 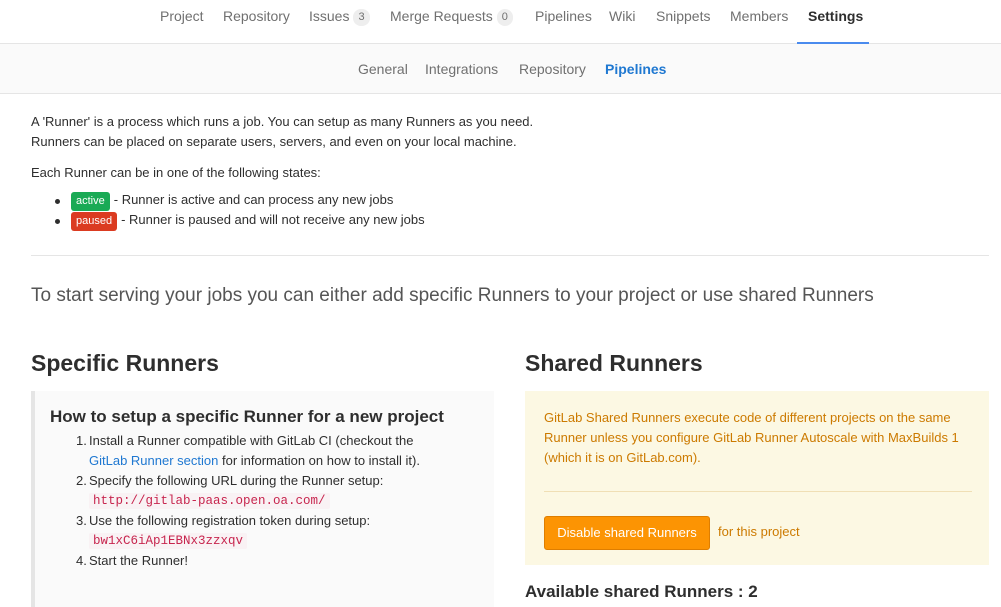 I want to click on registration-token: bw1xC6iAp1EBNx3zzxqv, so click(x=168, y=541).